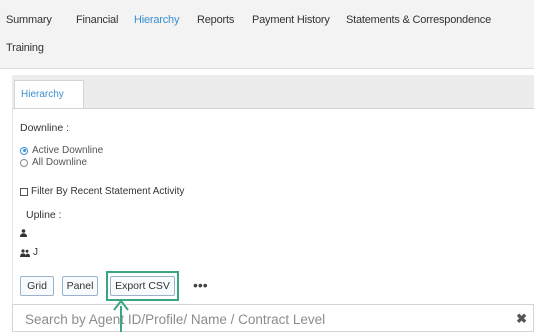  Describe the element at coordinates (35, 252) in the screenshot. I see `upline-entry-text: J` at that location.